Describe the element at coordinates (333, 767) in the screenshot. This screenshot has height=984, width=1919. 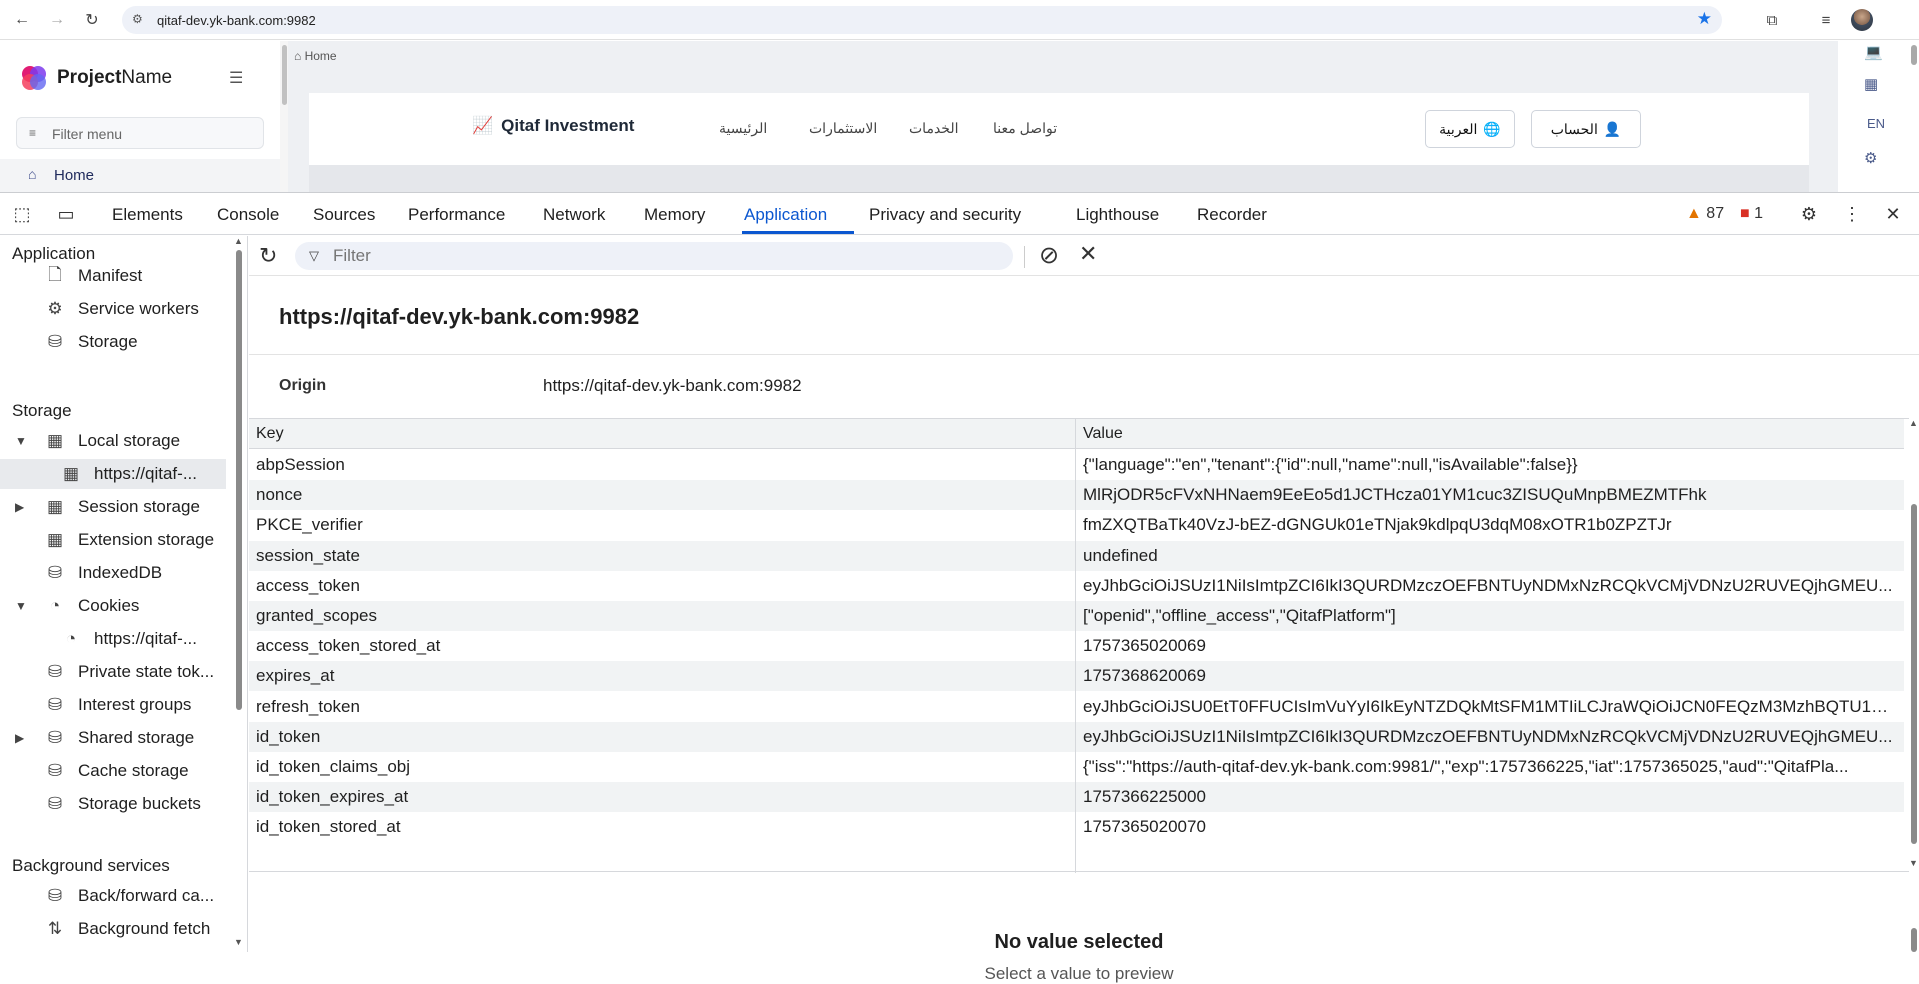
I see `row-key: id_token_claims_obj` at that location.